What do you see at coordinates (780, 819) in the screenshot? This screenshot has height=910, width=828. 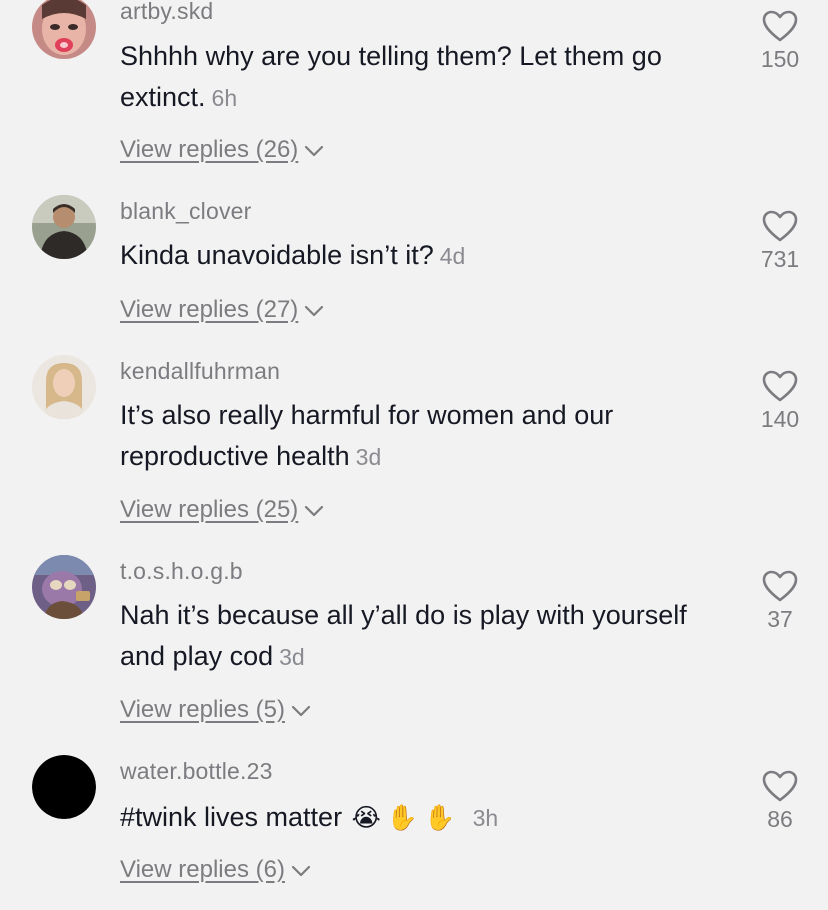 I see `like-count: 86` at bounding box center [780, 819].